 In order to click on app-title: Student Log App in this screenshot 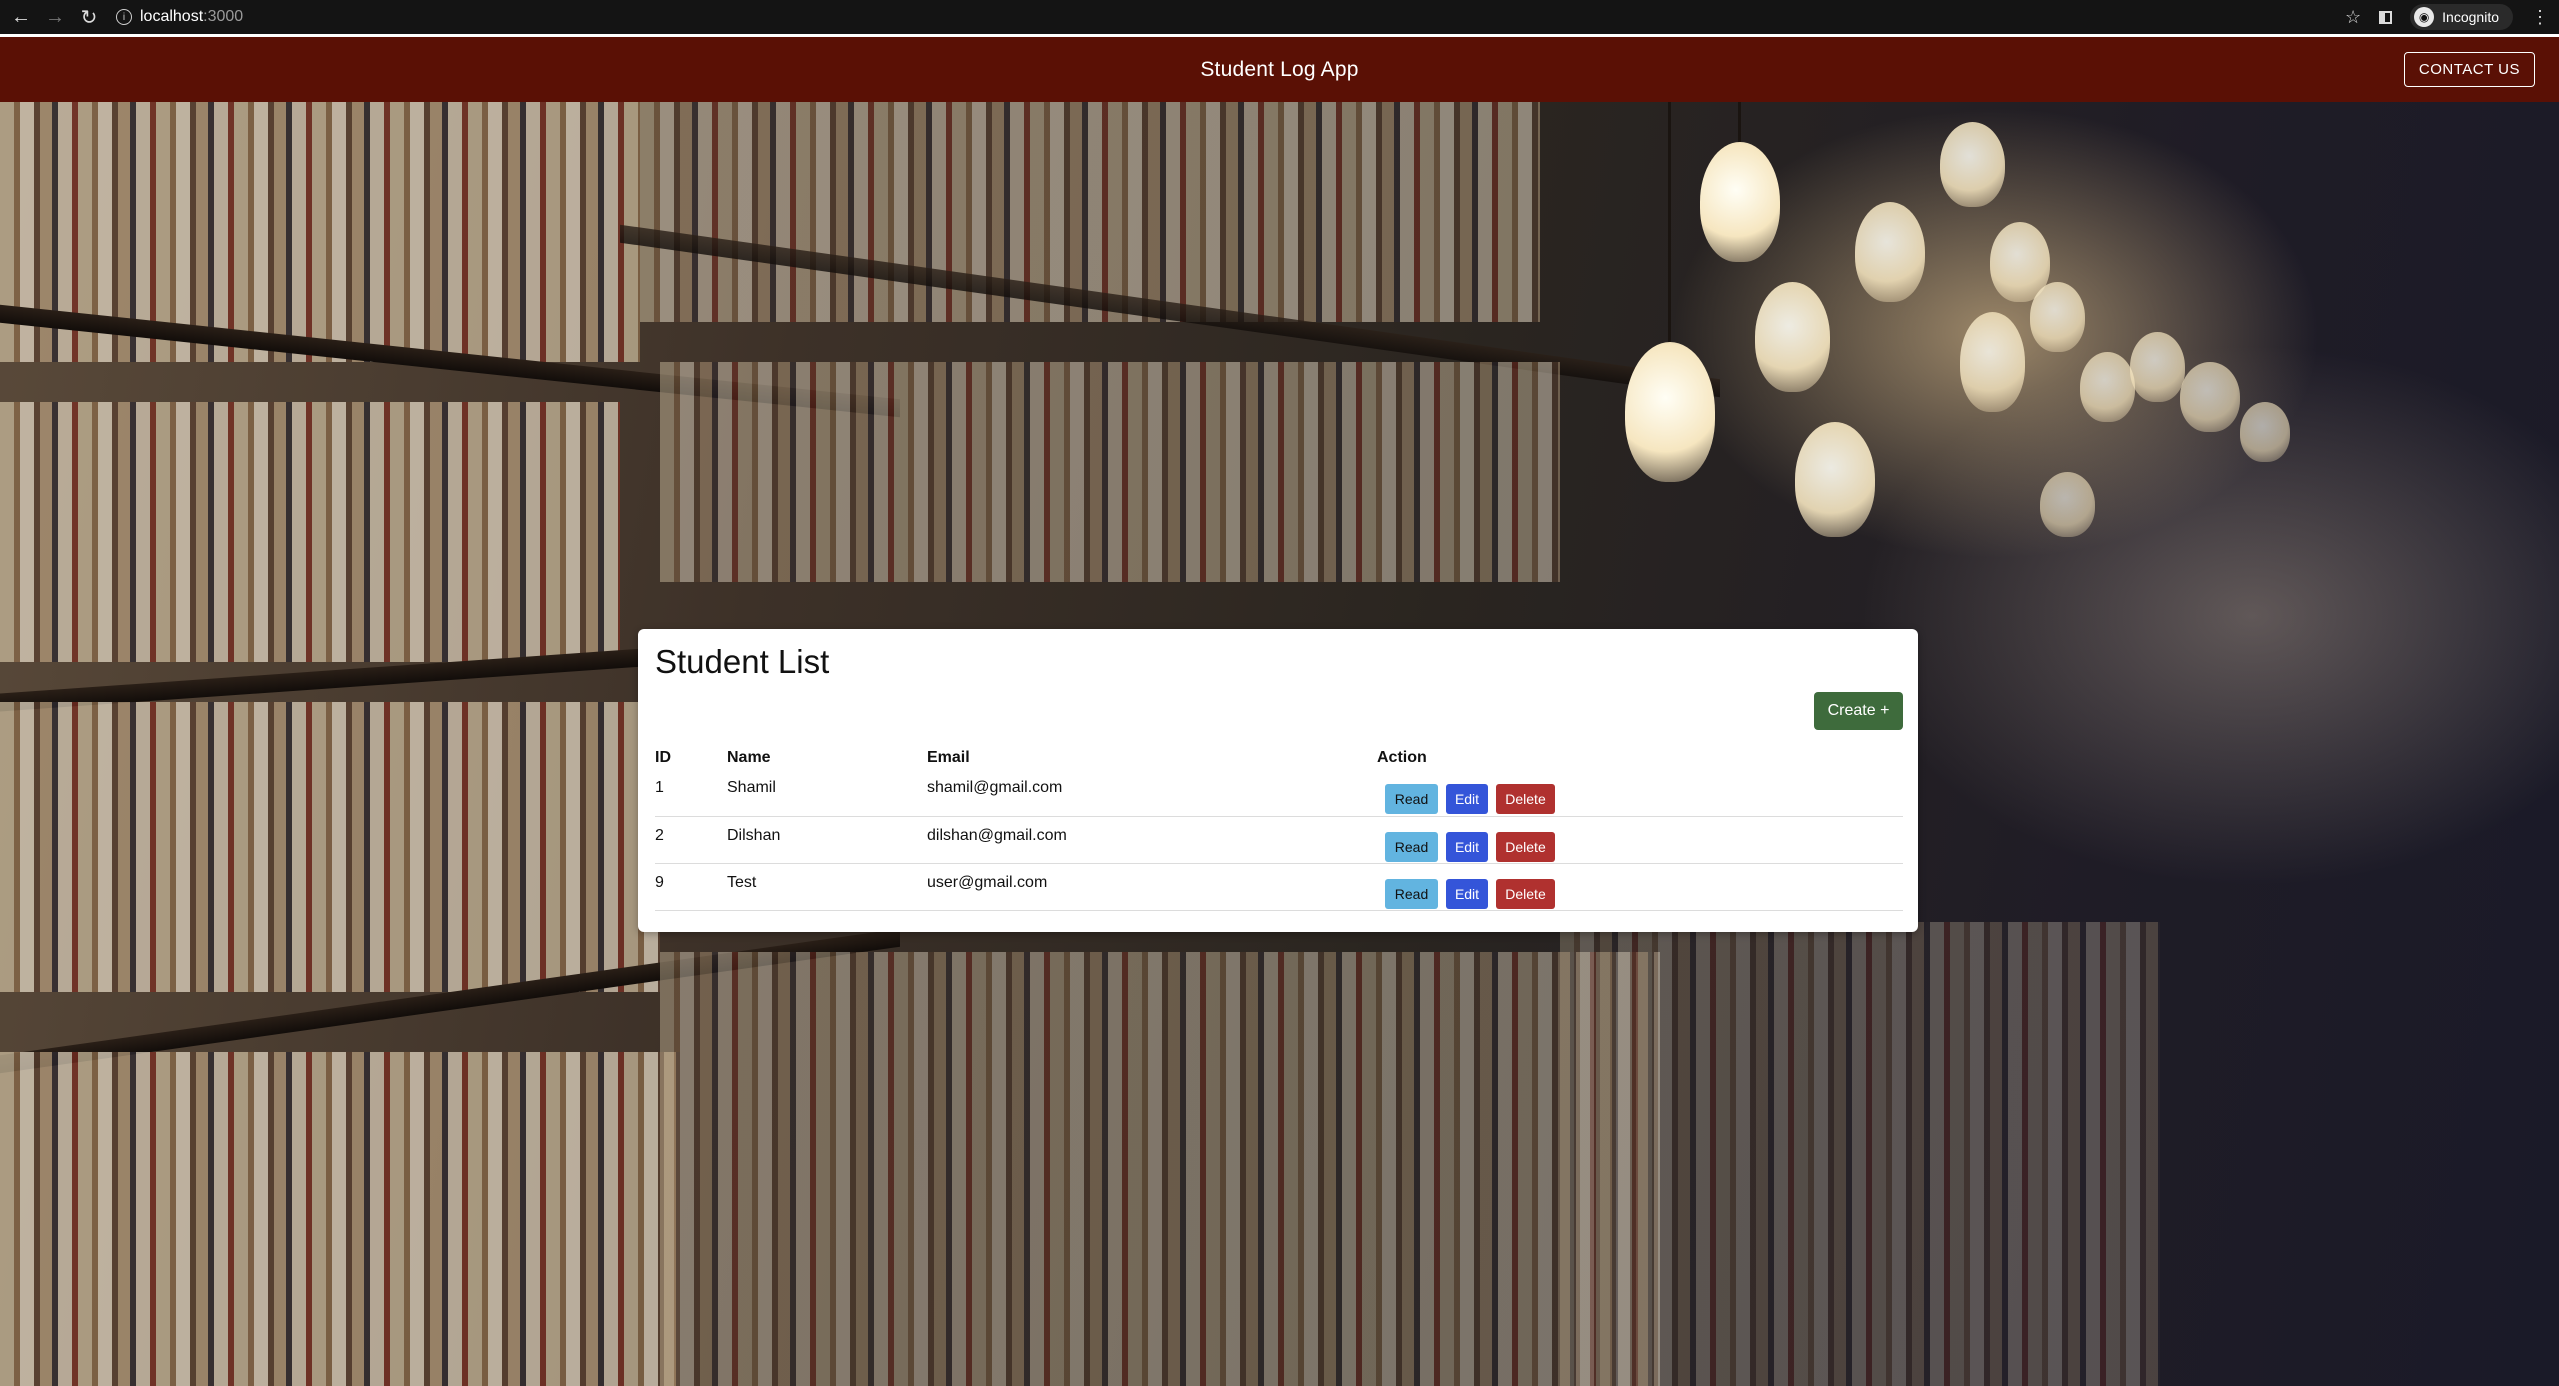, I will do `click(1279, 69)`.